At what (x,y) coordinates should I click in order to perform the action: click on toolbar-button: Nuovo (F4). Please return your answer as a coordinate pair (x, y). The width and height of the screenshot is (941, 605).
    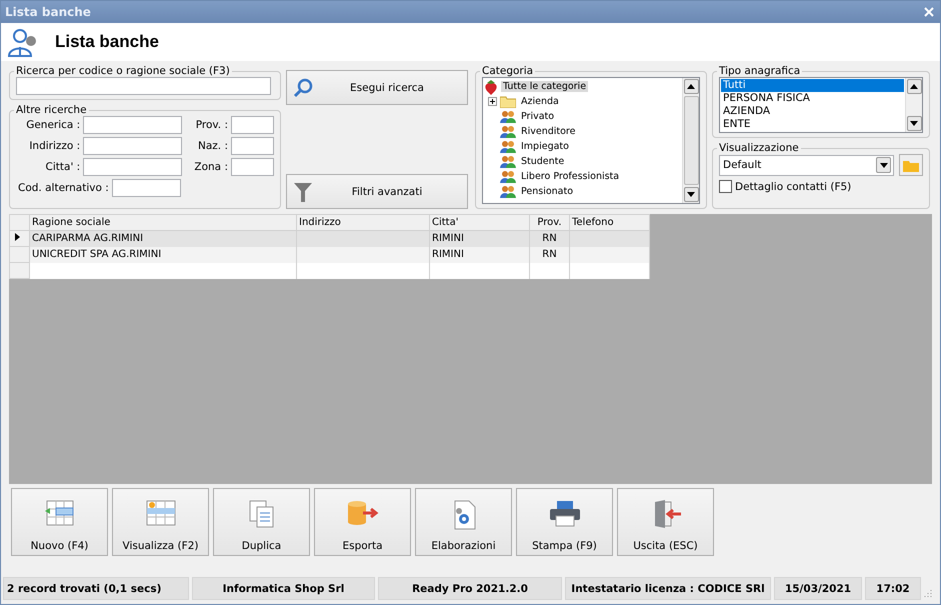
    Looking at the image, I should click on (59, 522).